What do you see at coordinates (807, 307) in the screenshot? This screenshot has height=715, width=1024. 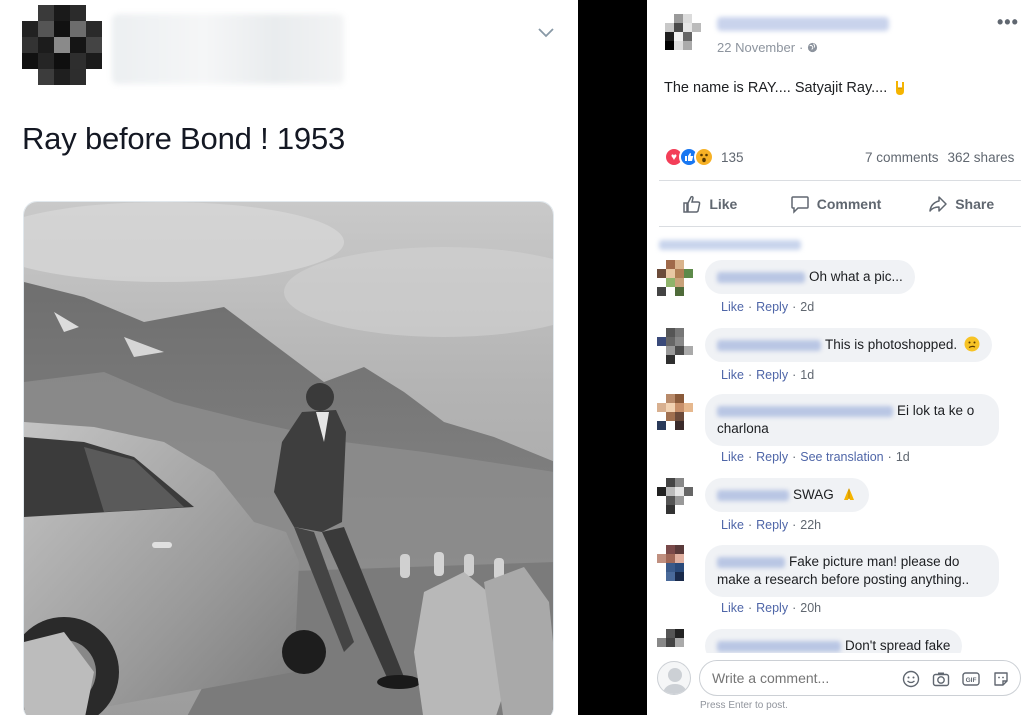 I see `comment-time: 2d` at bounding box center [807, 307].